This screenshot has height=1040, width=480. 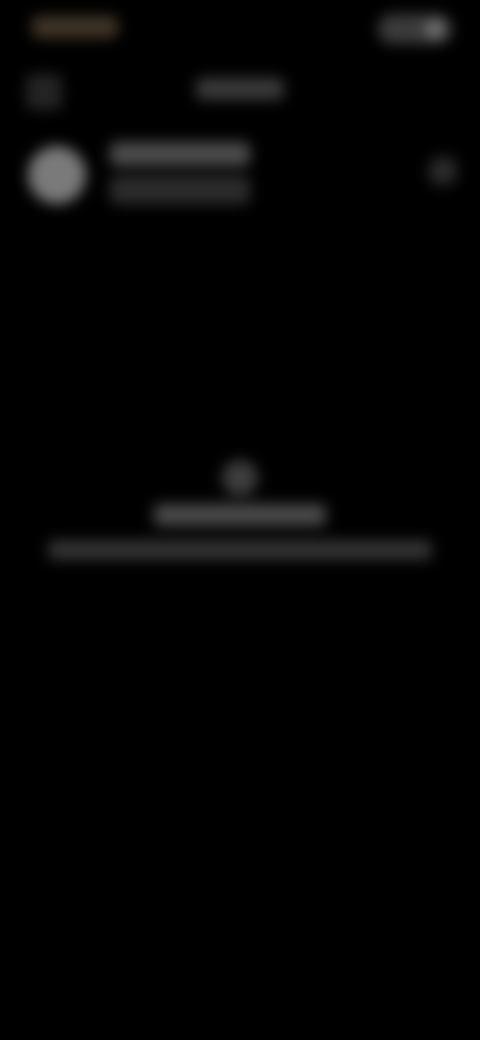 What do you see at coordinates (435, 29) in the screenshot?
I see `battery-icon` at bounding box center [435, 29].